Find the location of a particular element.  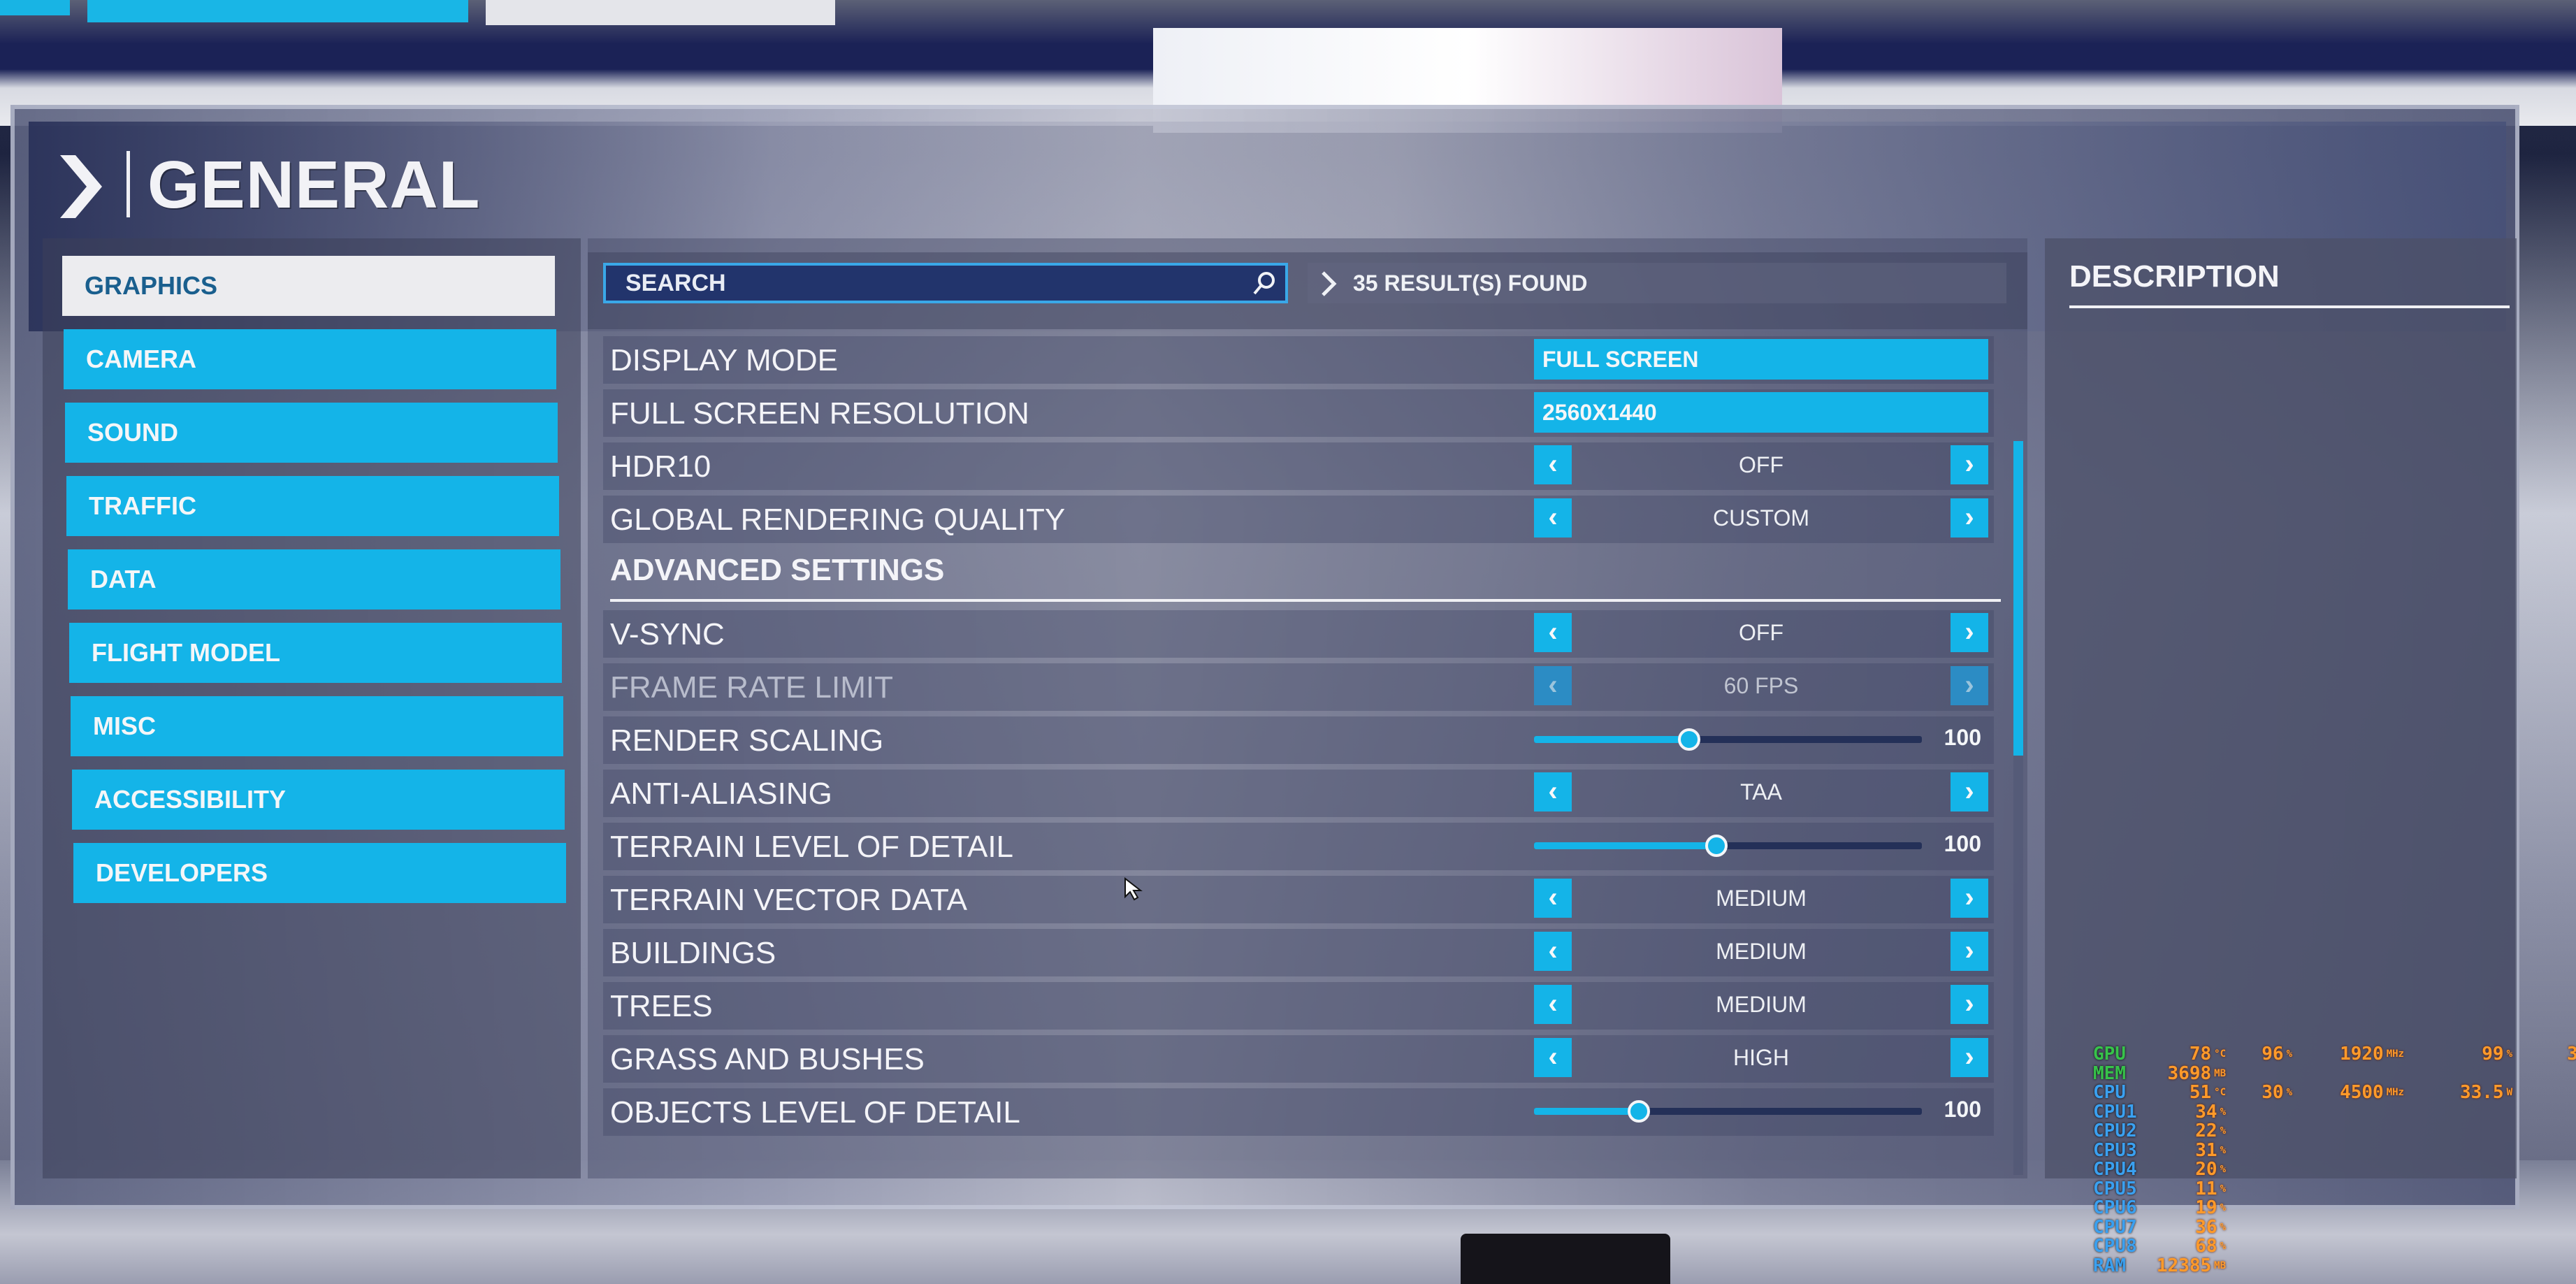

setting-row-buildings: BUILDINGS ‹ MEDIUM › is located at coordinates (1298, 952).